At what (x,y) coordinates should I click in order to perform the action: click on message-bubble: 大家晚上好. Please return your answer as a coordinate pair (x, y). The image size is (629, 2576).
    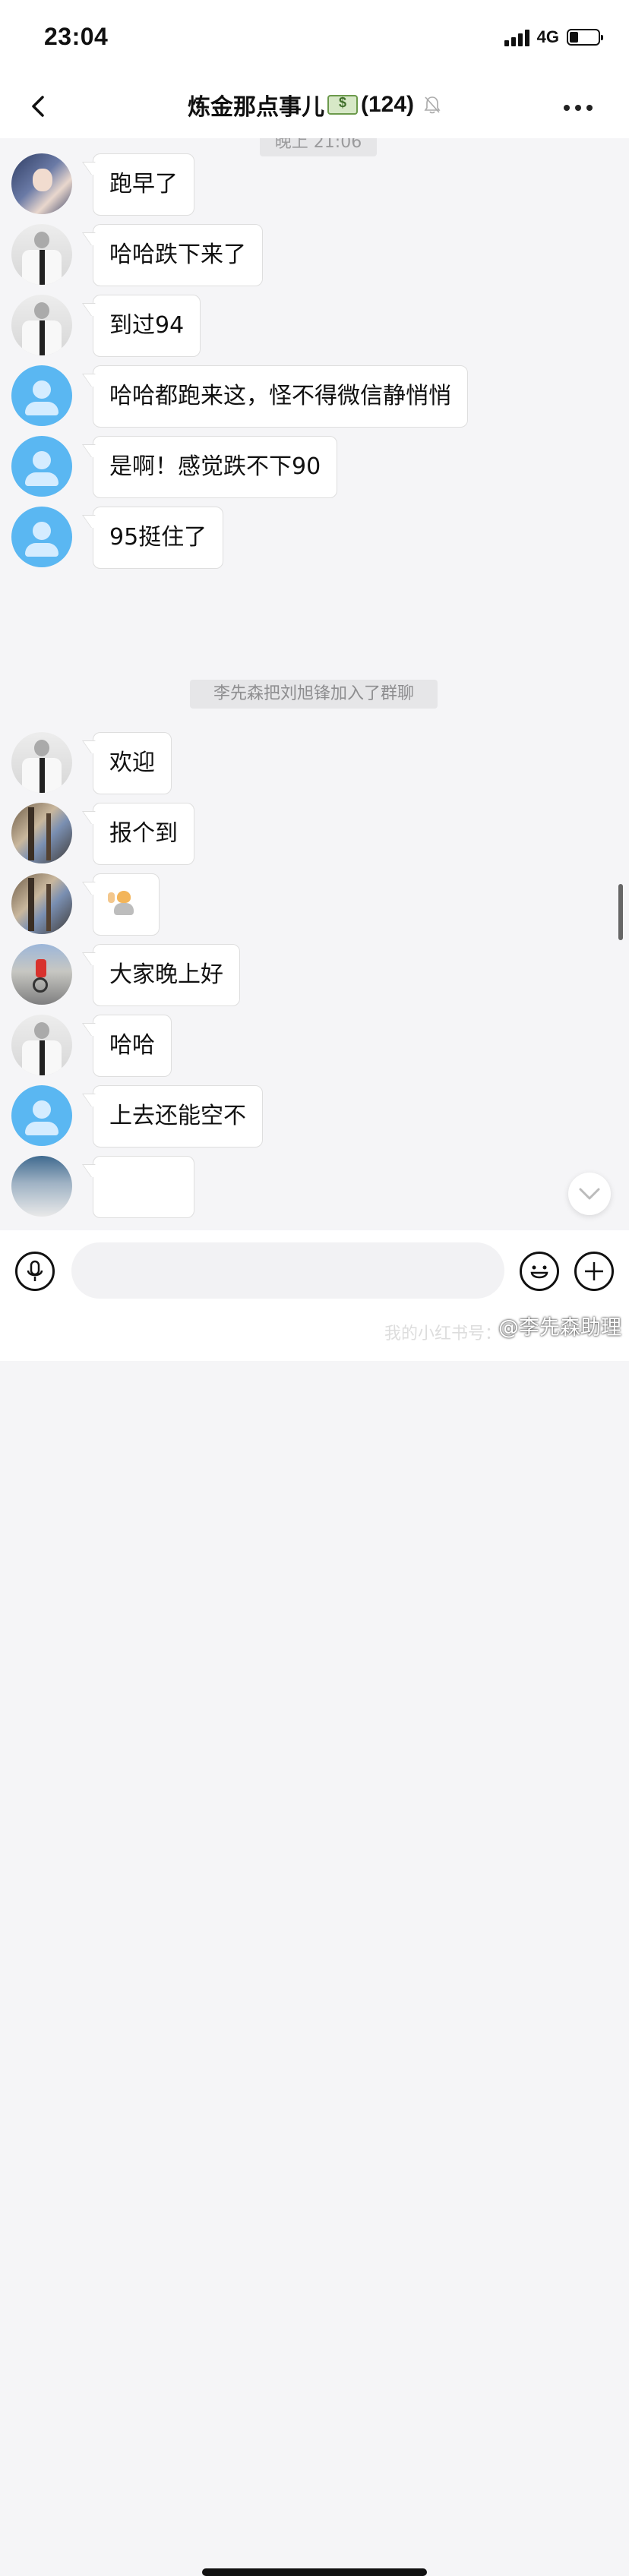
    Looking at the image, I should click on (166, 975).